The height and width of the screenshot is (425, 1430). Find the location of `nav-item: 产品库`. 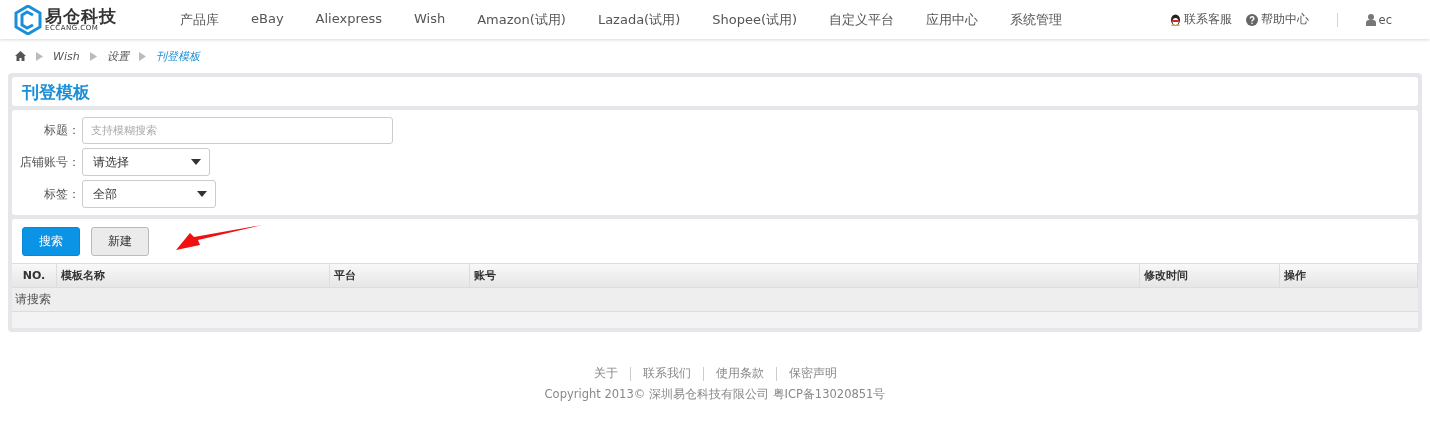

nav-item: 产品库 is located at coordinates (199, 19).